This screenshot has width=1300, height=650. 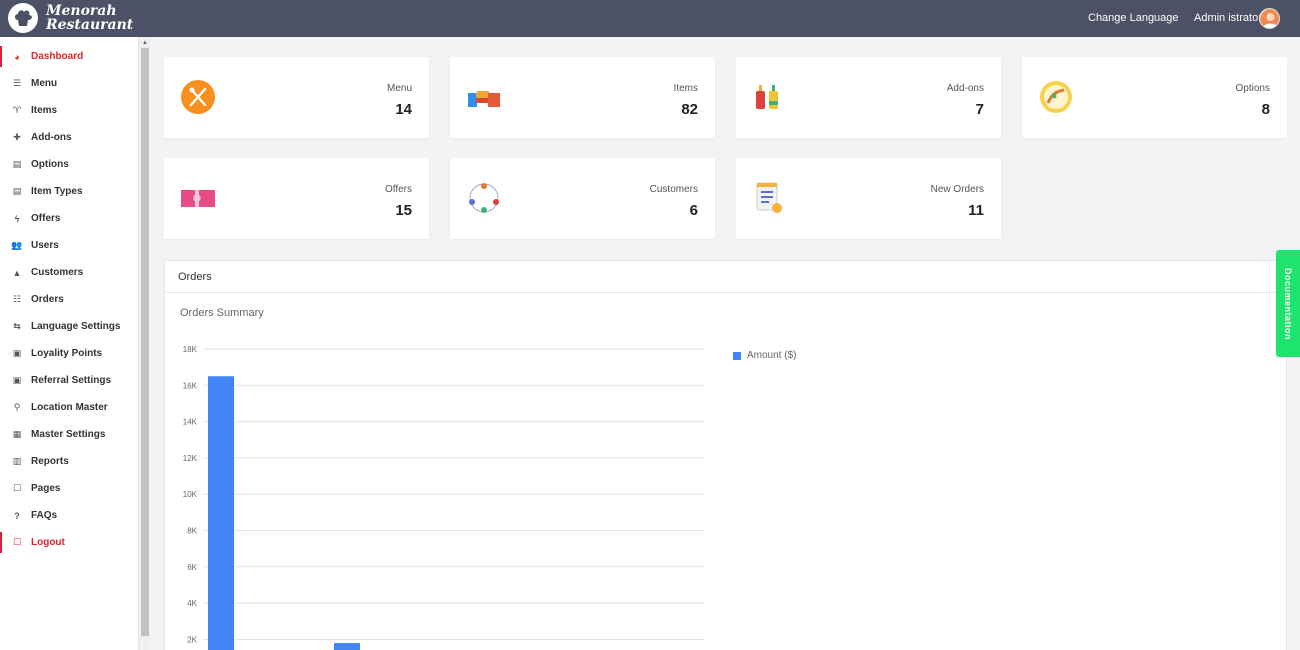 What do you see at coordinates (190, 422) in the screenshot?
I see `chart-y-tick-label: 14K` at bounding box center [190, 422].